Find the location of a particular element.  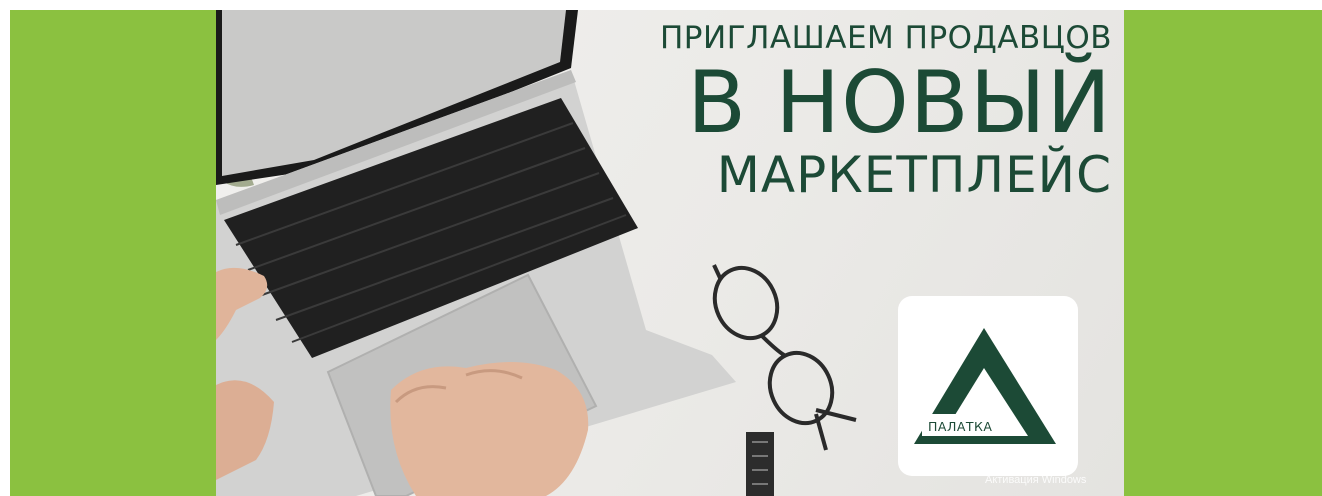

triangle-logo-icon is located at coordinates (985, 386).